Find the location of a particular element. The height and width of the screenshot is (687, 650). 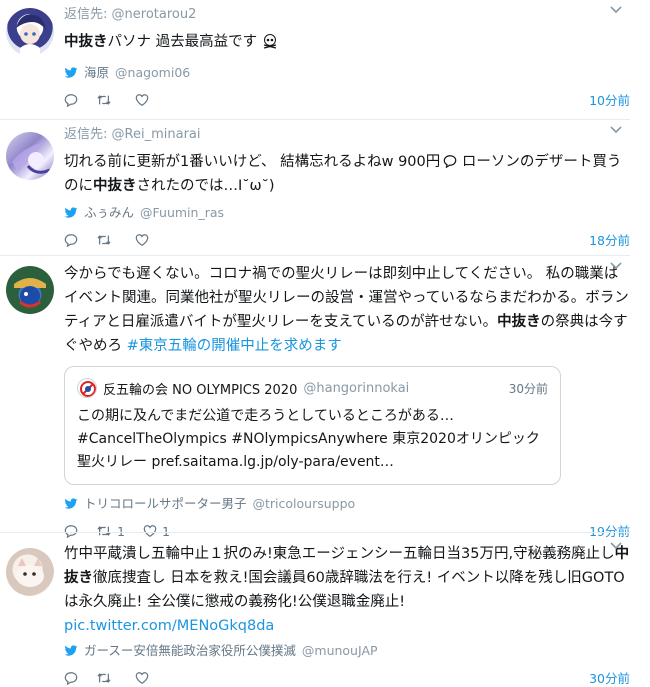

tweet-text-body: 切れる前に更新が1番いいけど、 結構忘れるよねw 900円 is located at coordinates (252, 162).